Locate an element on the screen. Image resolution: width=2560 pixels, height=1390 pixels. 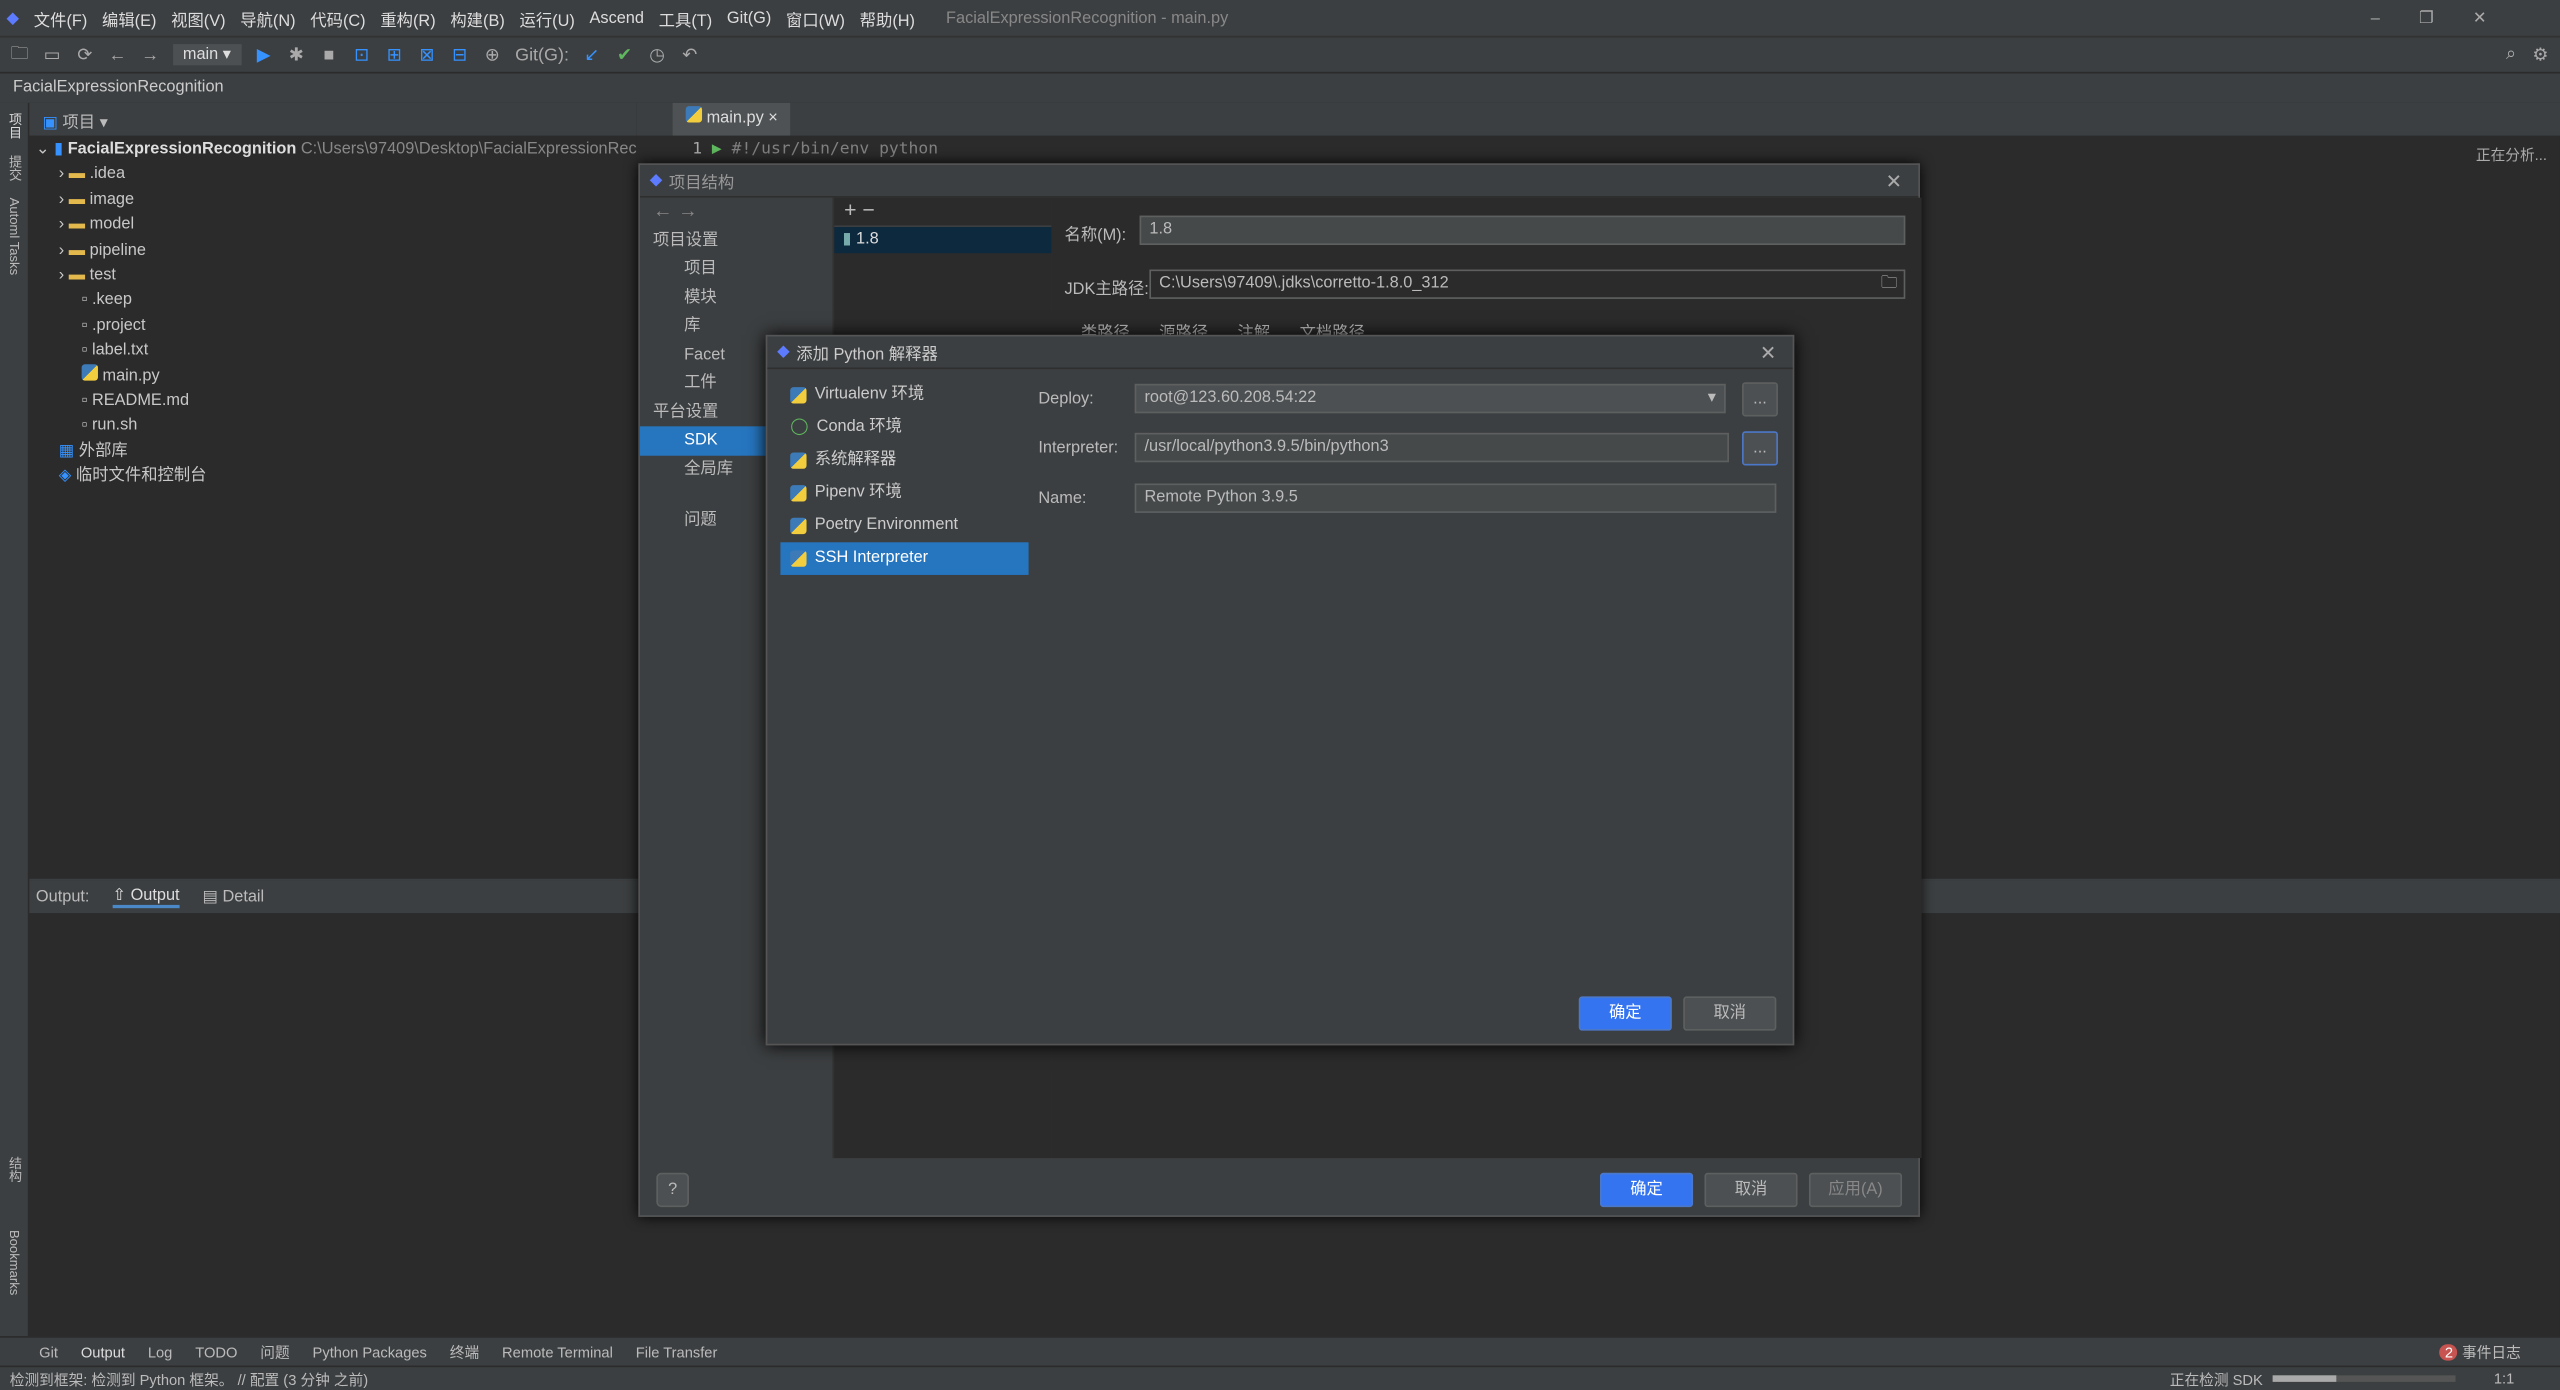
caret-position: 1:1 is located at coordinates (2504, 1378).